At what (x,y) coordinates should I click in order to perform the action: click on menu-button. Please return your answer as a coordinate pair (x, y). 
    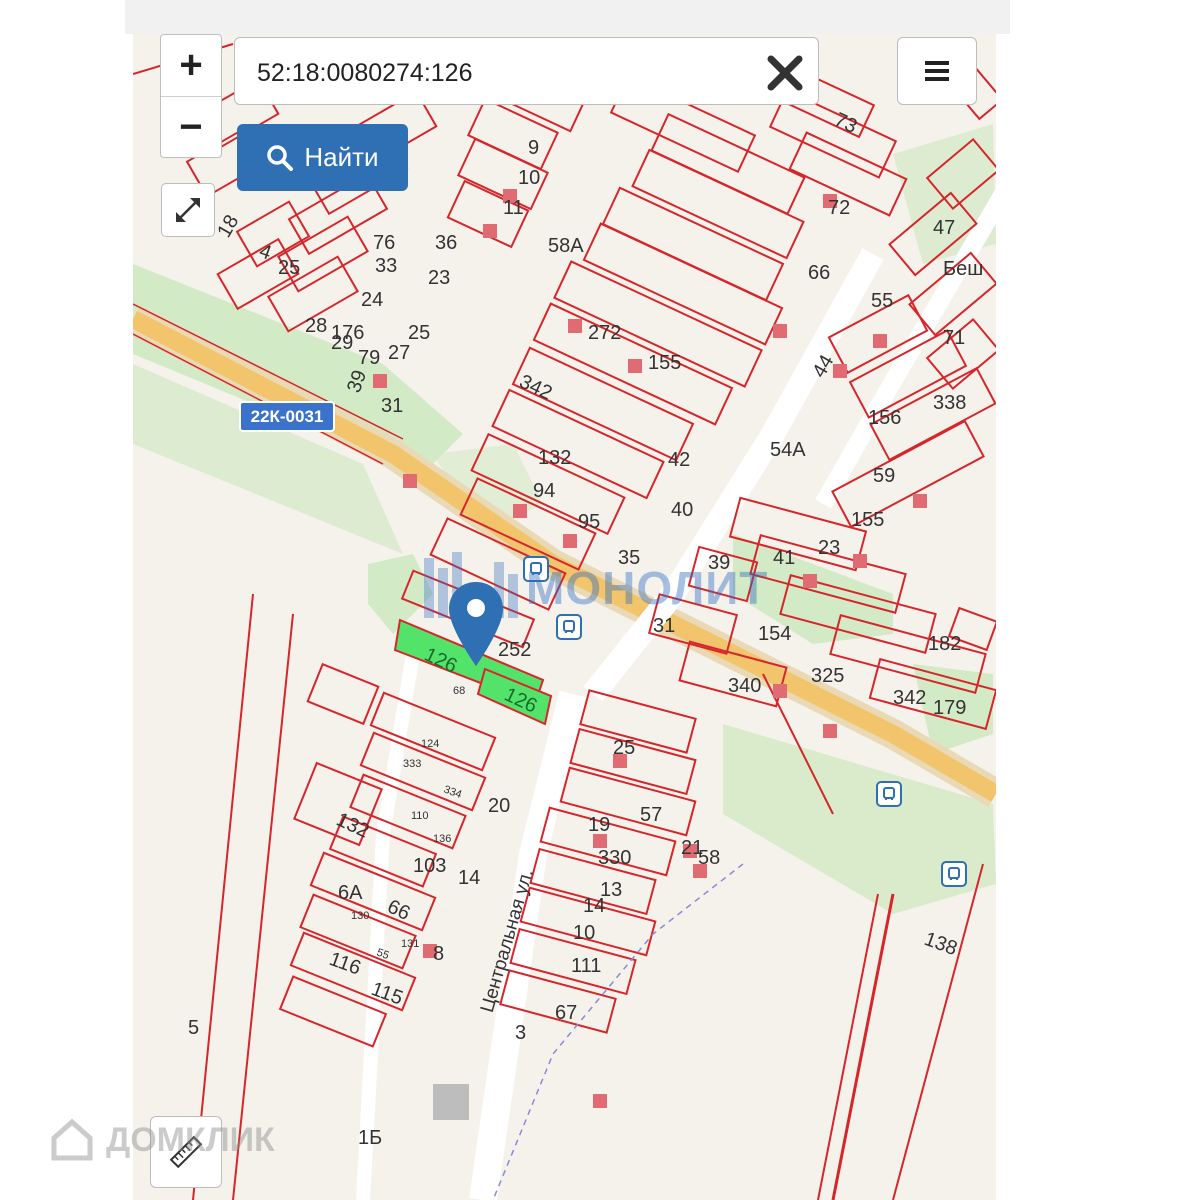
    Looking at the image, I should click on (937, 71).